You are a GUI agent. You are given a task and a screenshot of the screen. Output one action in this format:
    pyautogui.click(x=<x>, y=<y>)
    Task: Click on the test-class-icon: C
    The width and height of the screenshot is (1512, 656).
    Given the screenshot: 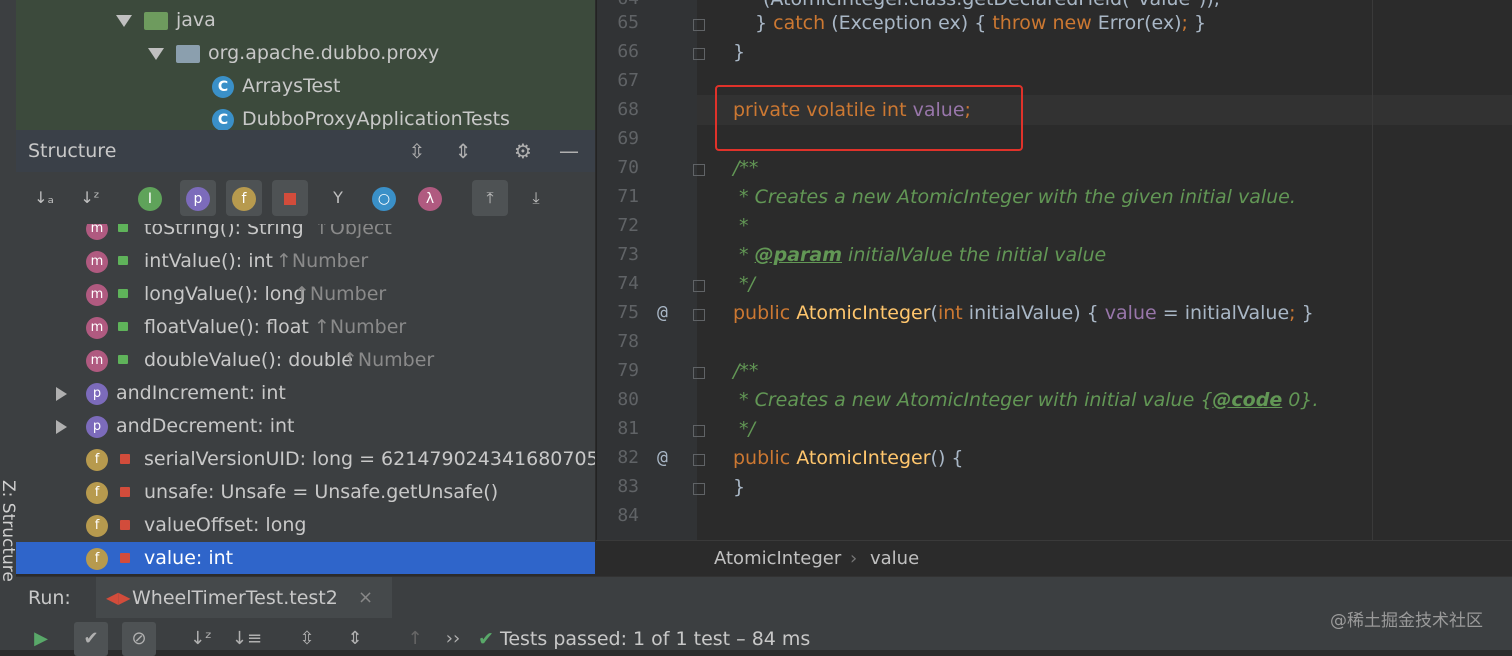 What is the action you would take?
    pyautogui.click(x=223, y=119)
    